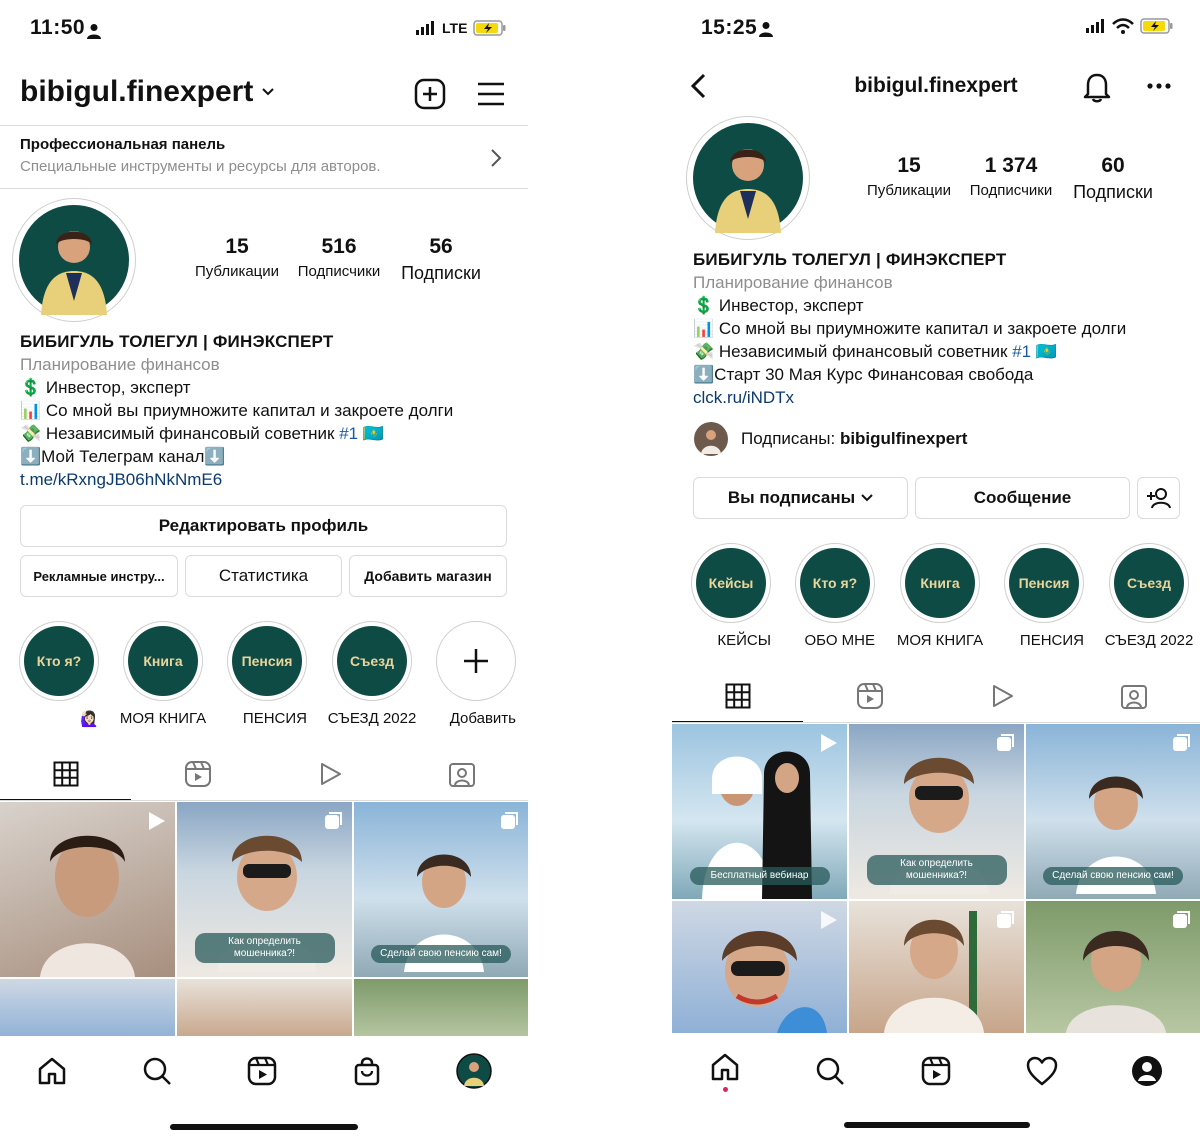 This screenshot has width=1200, height=1142. Describe the element at coordinates (1113, 178) in the screenshot. I see `stat-following: 60 Подписки` at that location.